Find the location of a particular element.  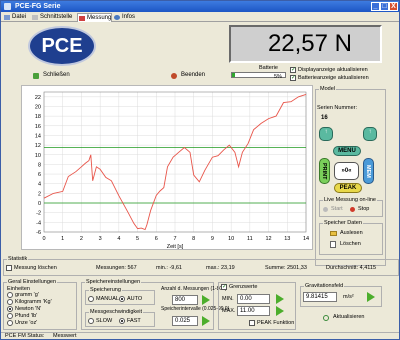

slow-radio is located at coordinates (91, 321).